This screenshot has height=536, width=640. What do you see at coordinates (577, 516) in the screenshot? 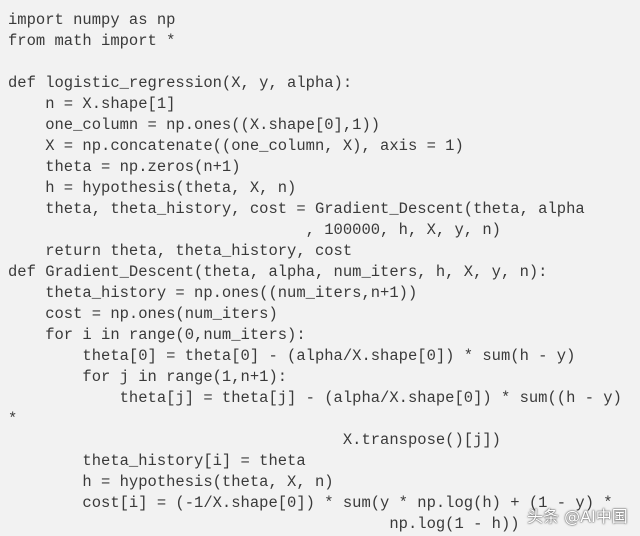
I see `watermark: 头条 @AI中国` at bounding box center [577, 516].